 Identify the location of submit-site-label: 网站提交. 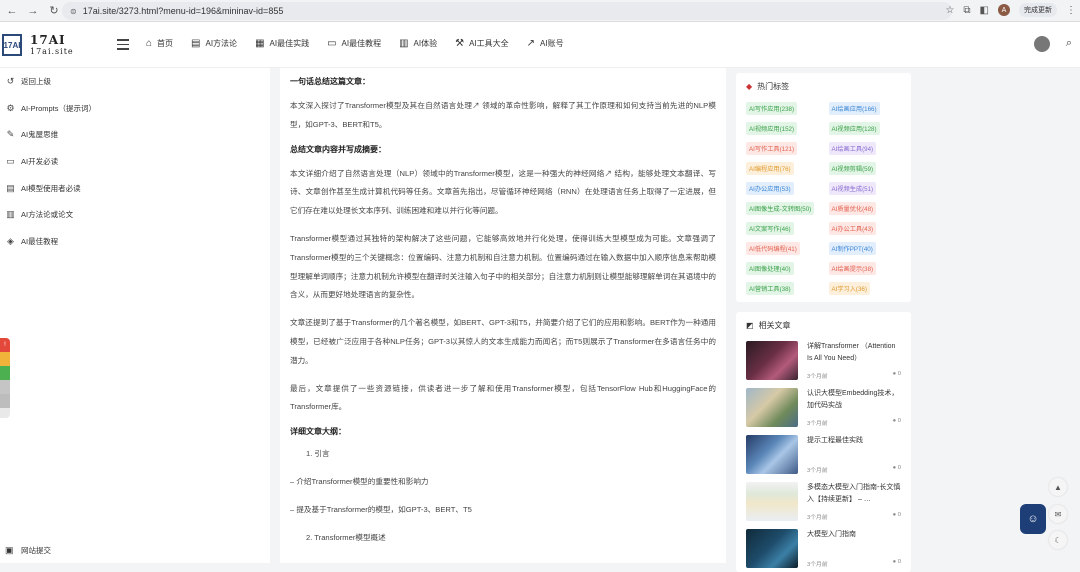
(36, 550).